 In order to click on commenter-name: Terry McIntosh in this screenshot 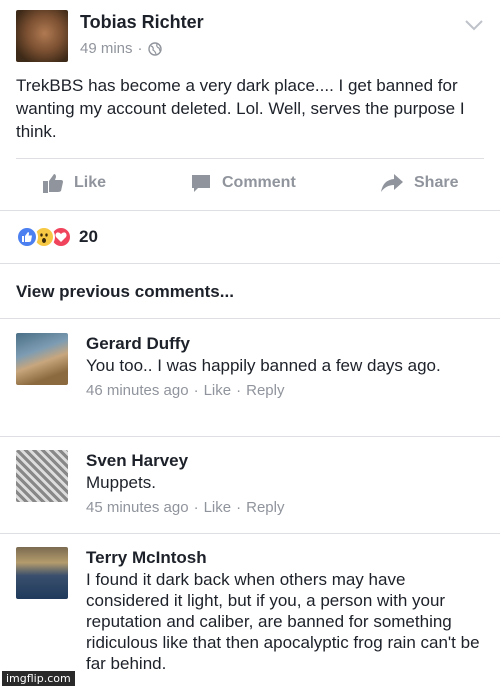, I will do `click(286, 558)`.